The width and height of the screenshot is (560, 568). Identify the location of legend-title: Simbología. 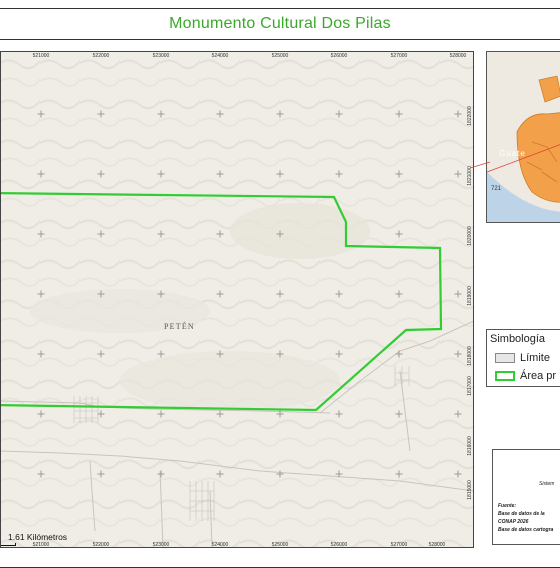
(518, 339).